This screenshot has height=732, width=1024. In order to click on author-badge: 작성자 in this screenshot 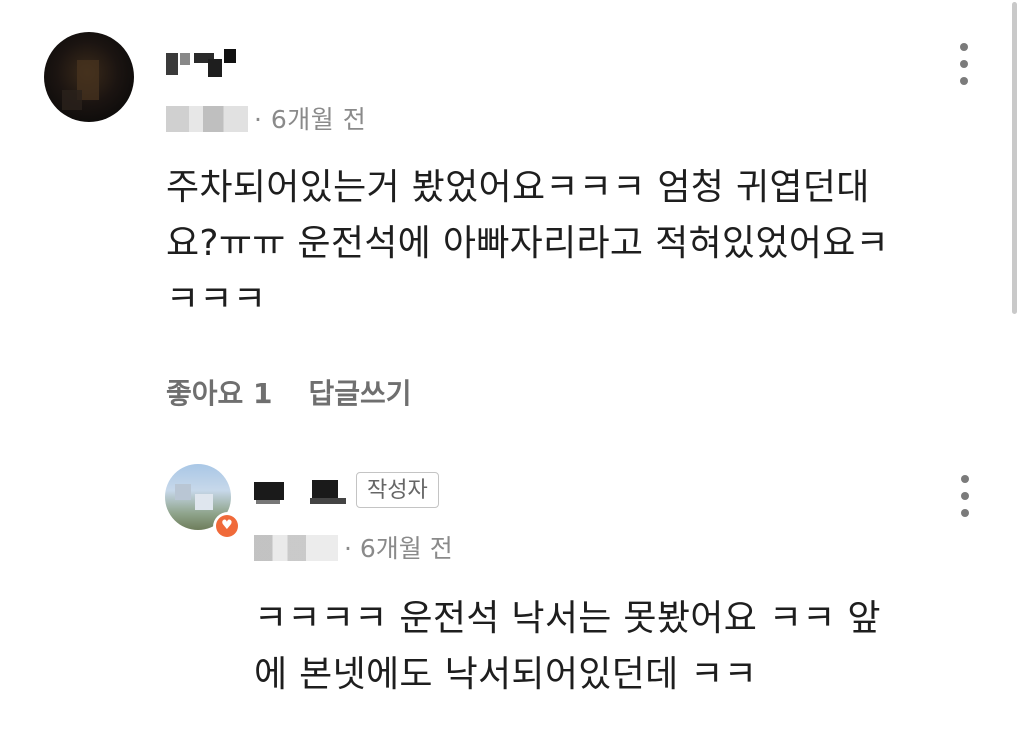, I will do `click(397, 490)`.